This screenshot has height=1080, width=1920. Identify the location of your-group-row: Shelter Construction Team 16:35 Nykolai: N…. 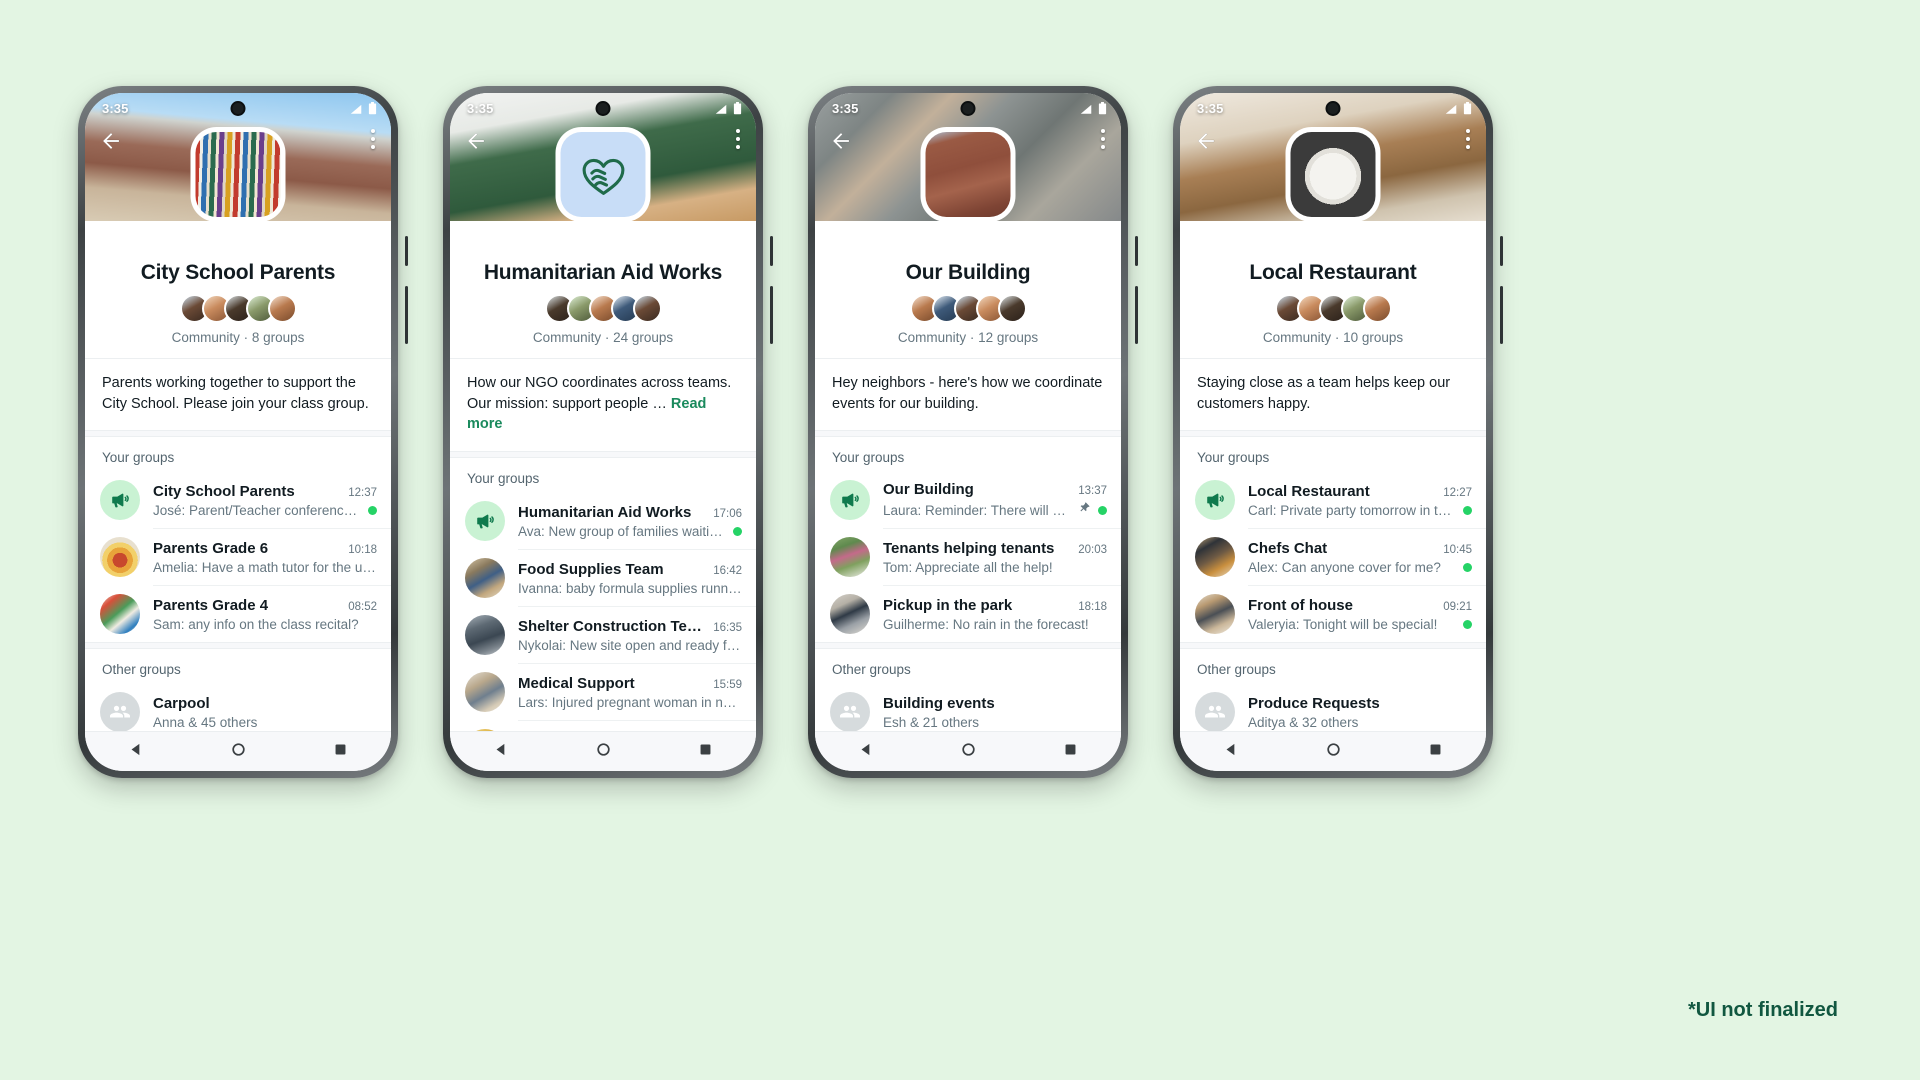
(603, 635).